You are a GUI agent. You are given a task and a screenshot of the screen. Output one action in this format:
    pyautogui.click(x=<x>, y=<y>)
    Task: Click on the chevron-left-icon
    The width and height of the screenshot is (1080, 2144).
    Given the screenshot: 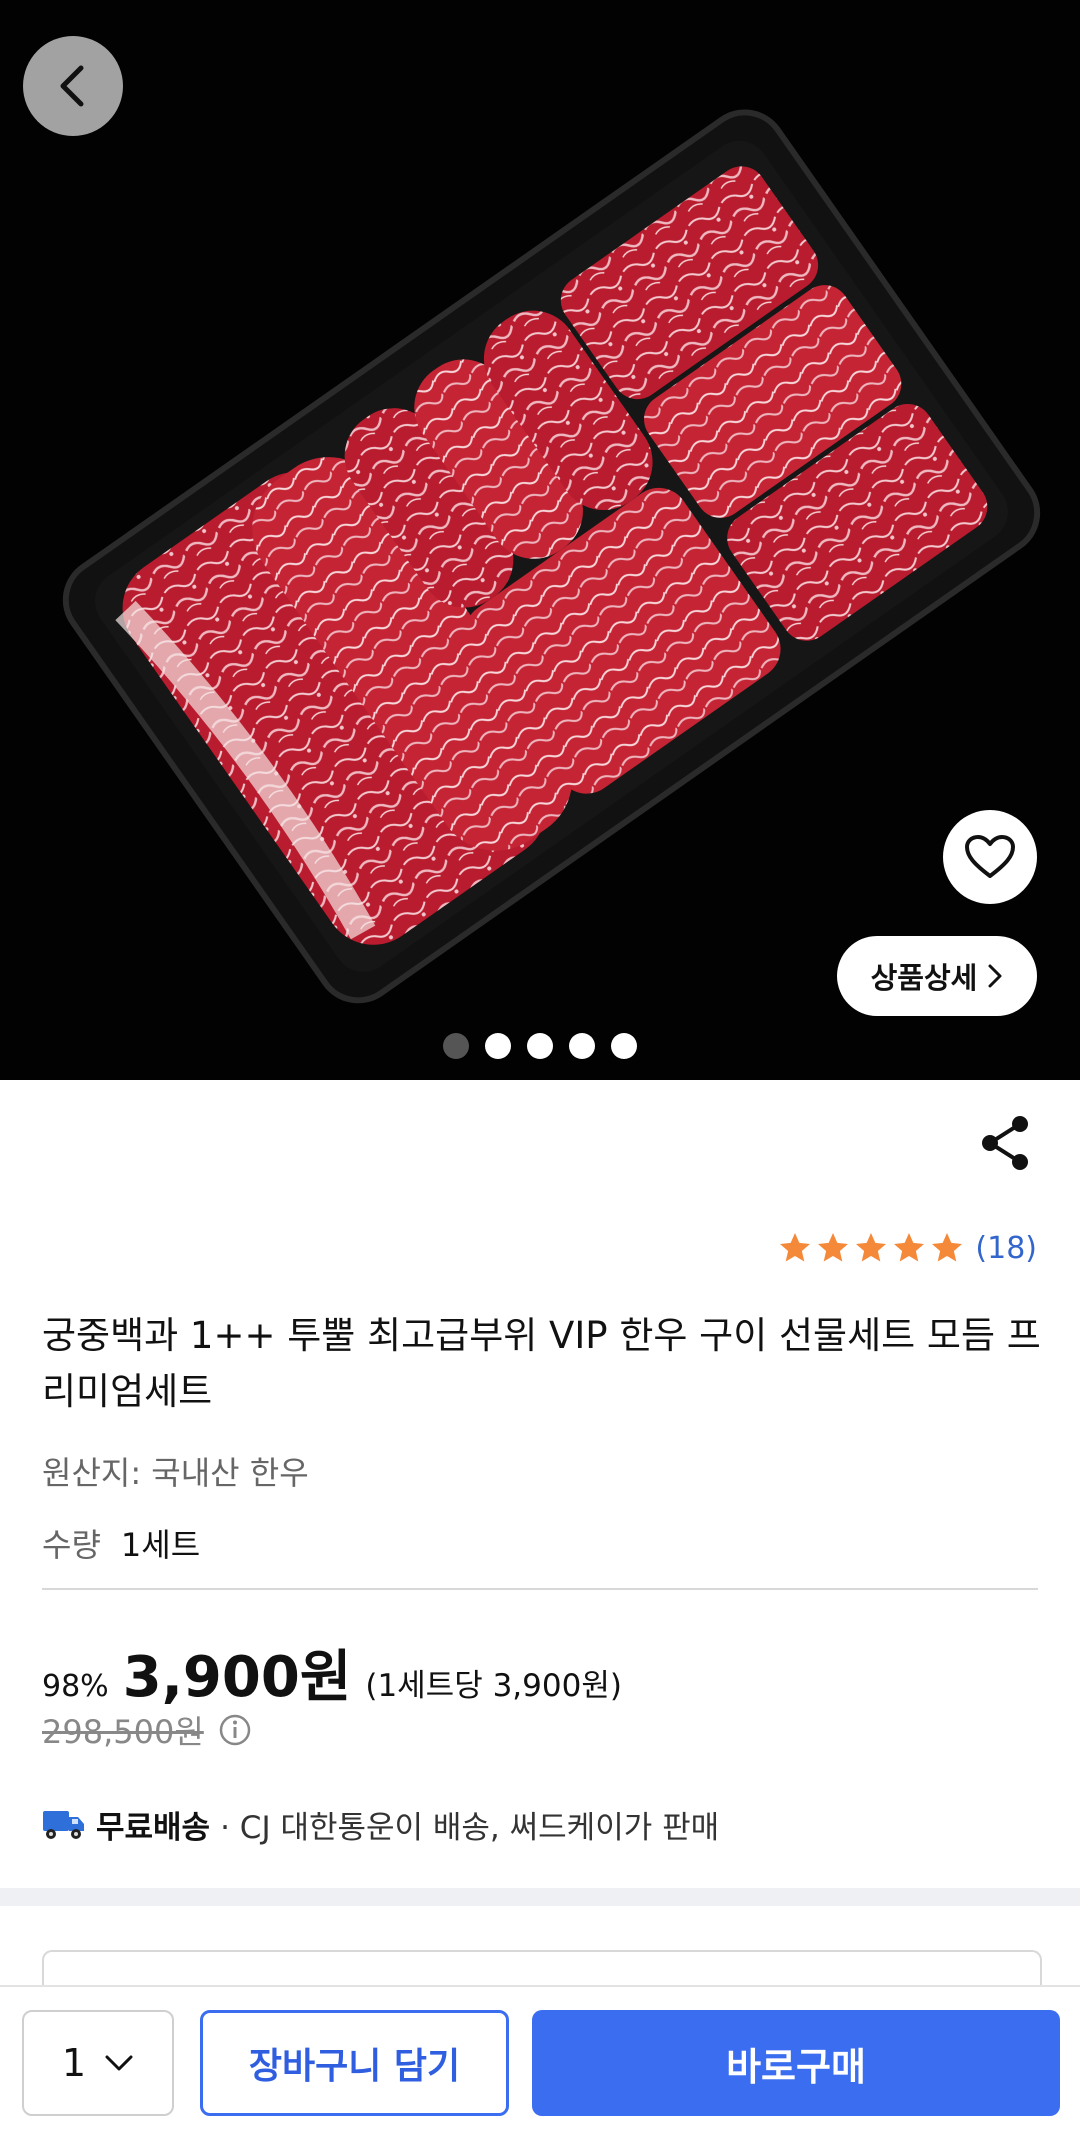 What is the action you would take?
    pyautogui.click(x=72, y=86)
    